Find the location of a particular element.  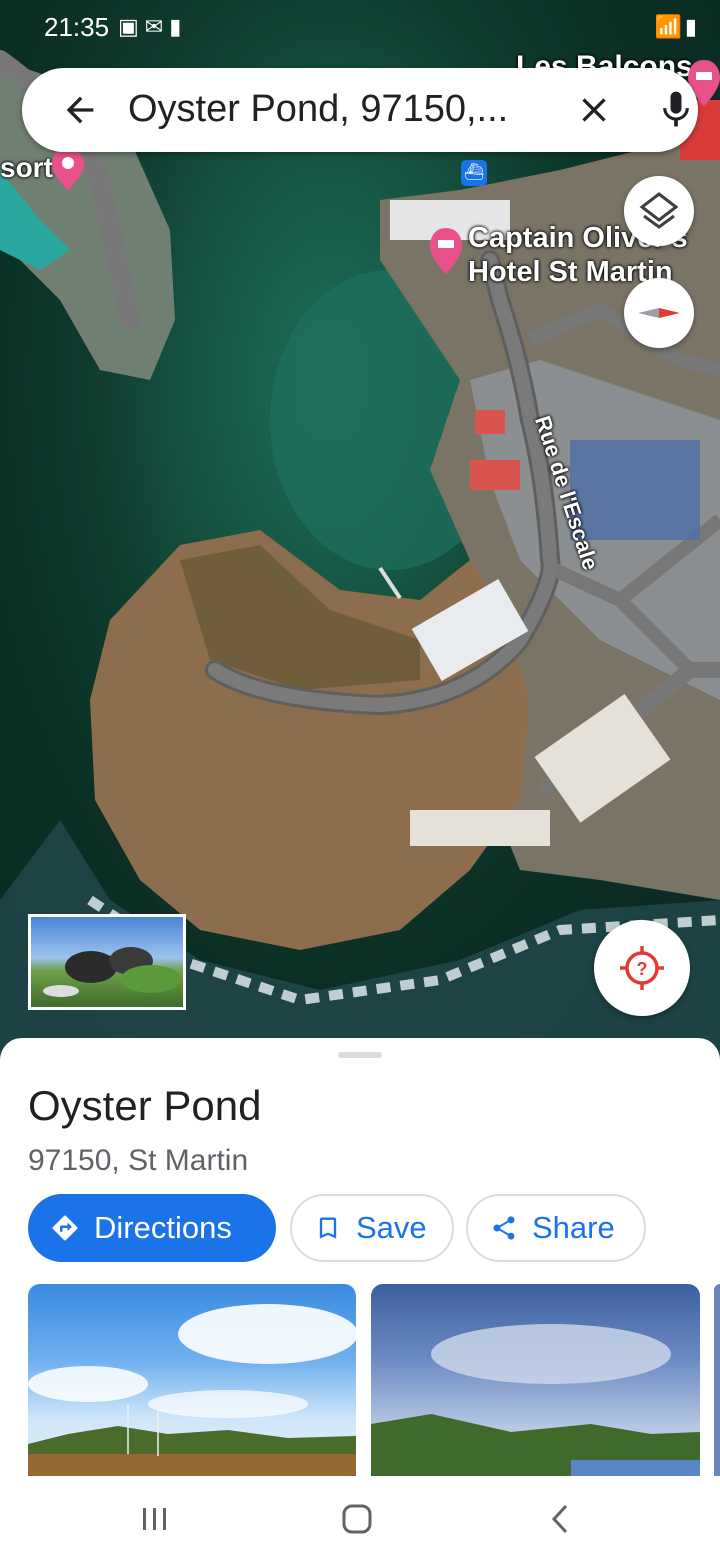

directions-label: Directions is located at coordinates (163, 1227).